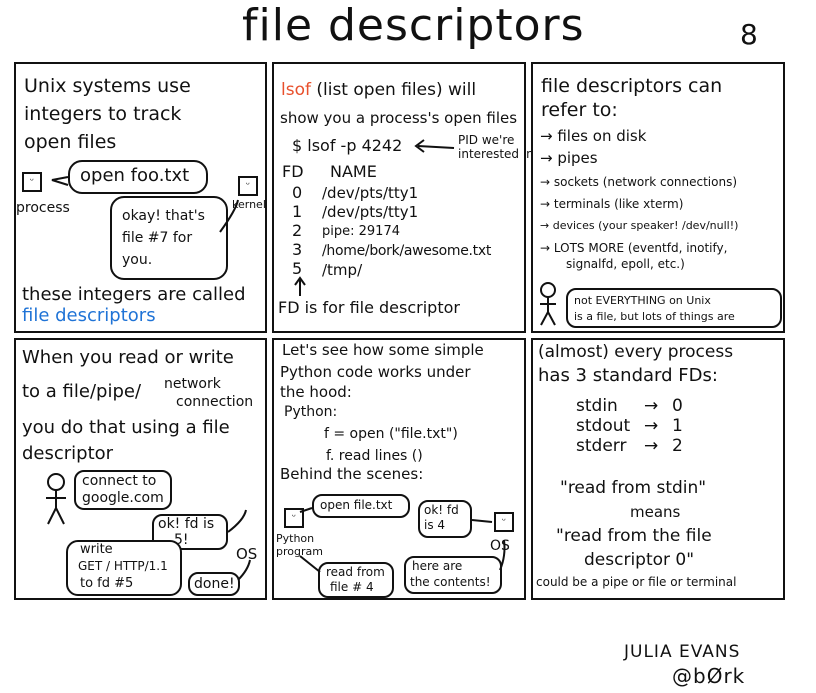  What do you see at coordinates (502, 555) in the screenshot?
I see `contents-tail` at bounding box center [502, 555].